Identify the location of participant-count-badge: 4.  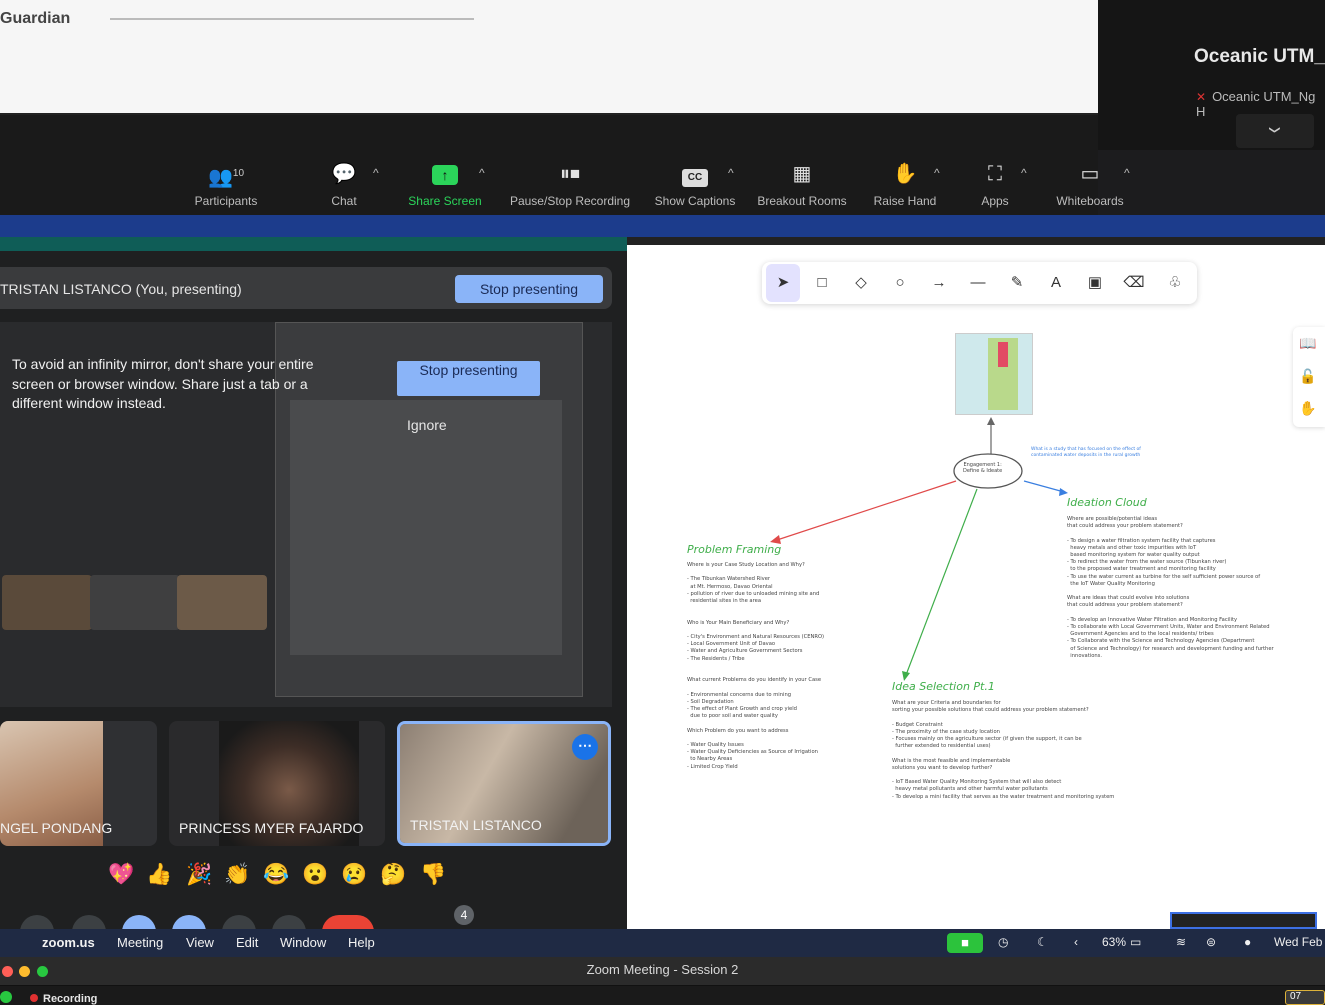
(464, 915).